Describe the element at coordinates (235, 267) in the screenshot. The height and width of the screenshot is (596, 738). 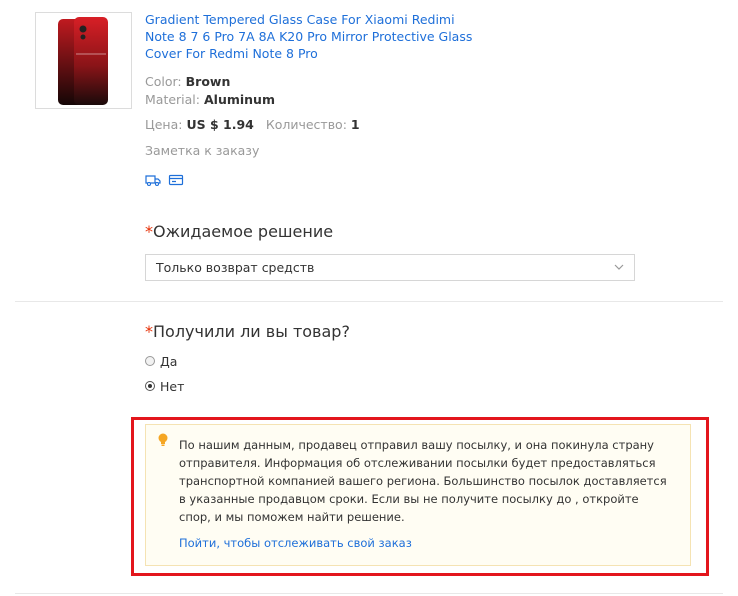
I see `resolution-selected-value: Только возврат средств` at that location.